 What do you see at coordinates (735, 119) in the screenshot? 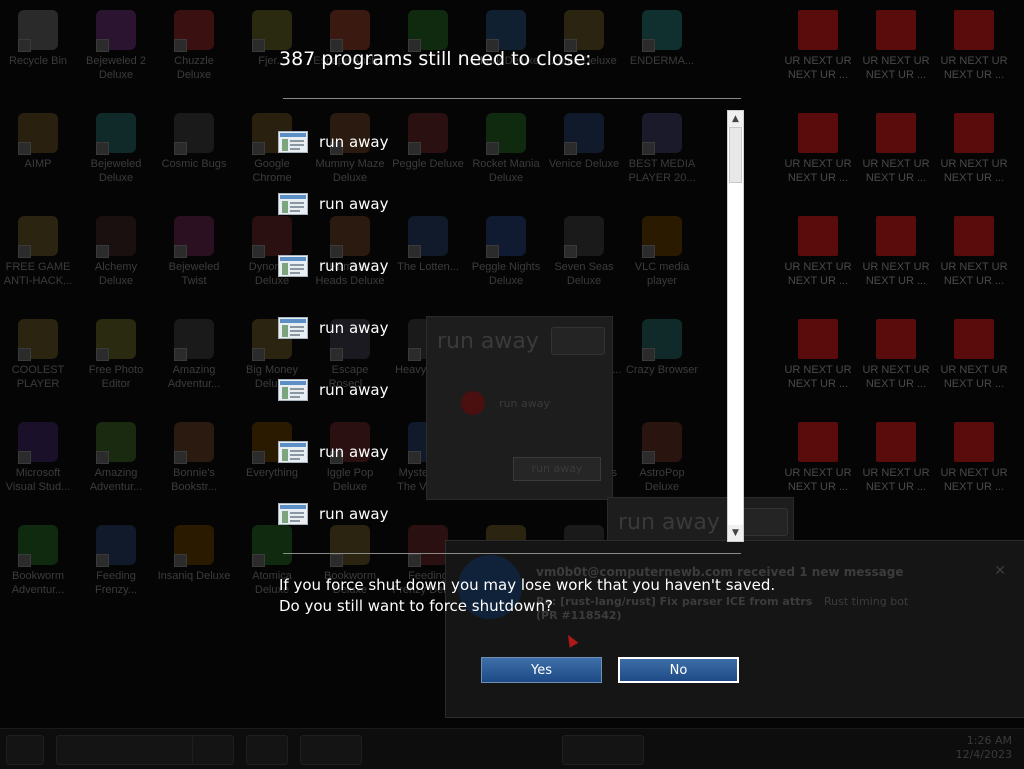
I see `scroll-up-icon: ▲` at bounding box center [735, 119].